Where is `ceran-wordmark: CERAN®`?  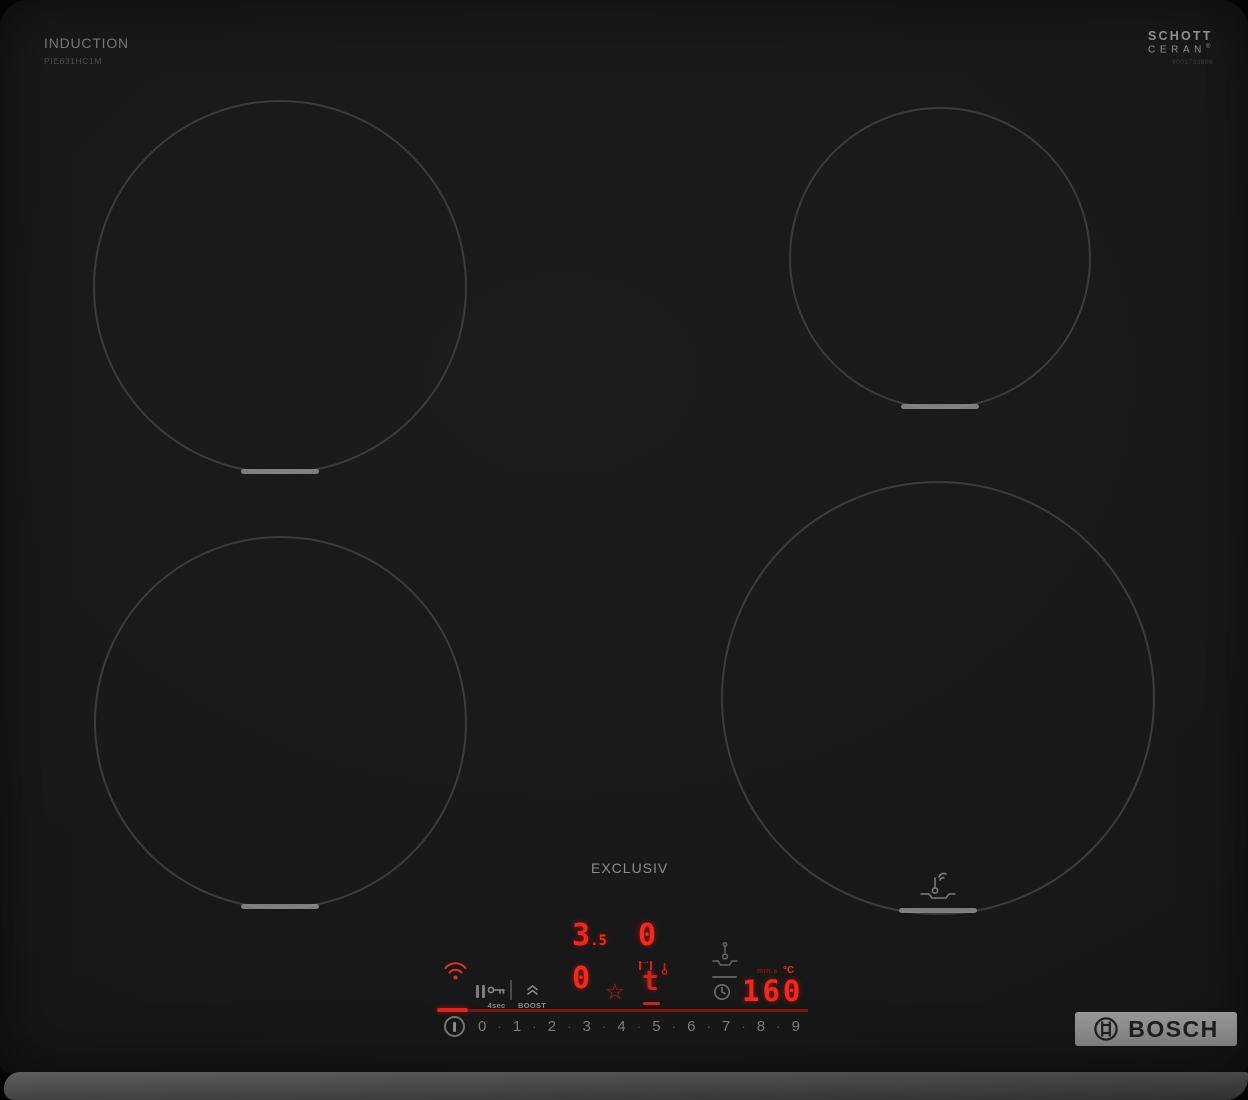 ceran-wordmark: CERAN® is located at coordinates (1179, 50).